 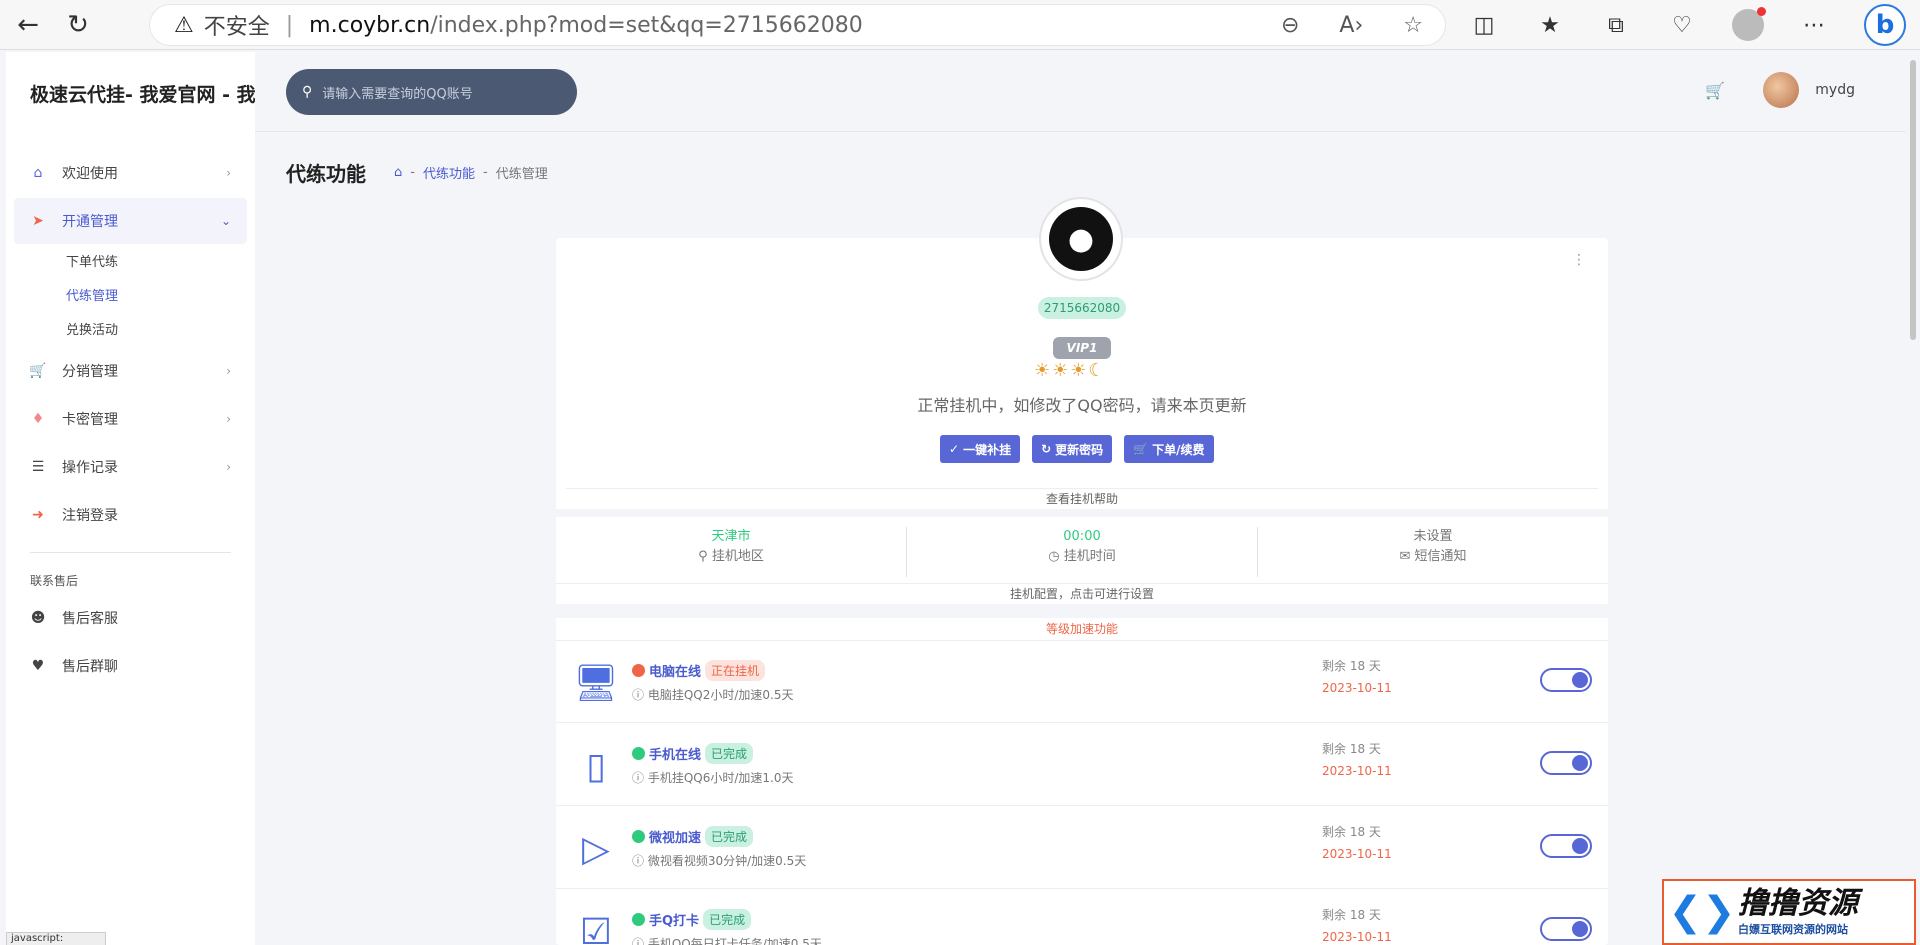 I want to click on sidebar-item-records: ☰ 操作记录 ›, so click(x=130, y=467).